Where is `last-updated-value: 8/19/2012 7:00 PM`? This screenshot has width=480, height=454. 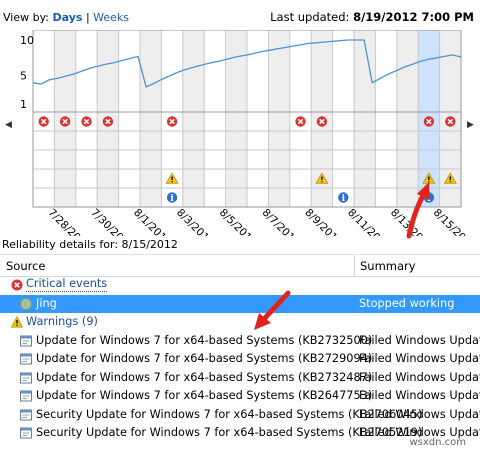 last-updated-value: 8/19/2012 7:00 PM is located at coordinates (413, 17).